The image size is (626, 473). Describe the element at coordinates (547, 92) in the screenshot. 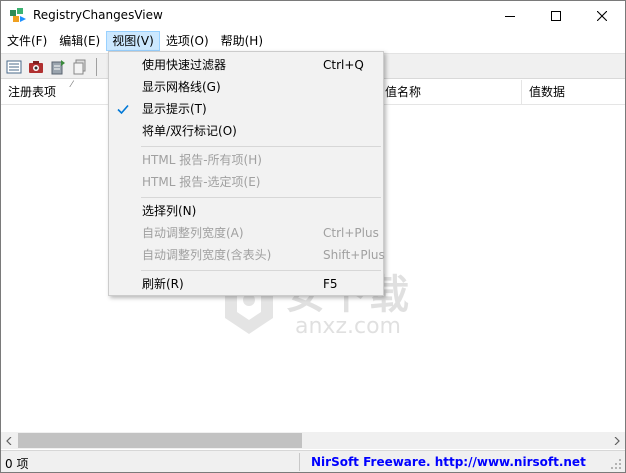

I see `column-label: 值数据` at that location.